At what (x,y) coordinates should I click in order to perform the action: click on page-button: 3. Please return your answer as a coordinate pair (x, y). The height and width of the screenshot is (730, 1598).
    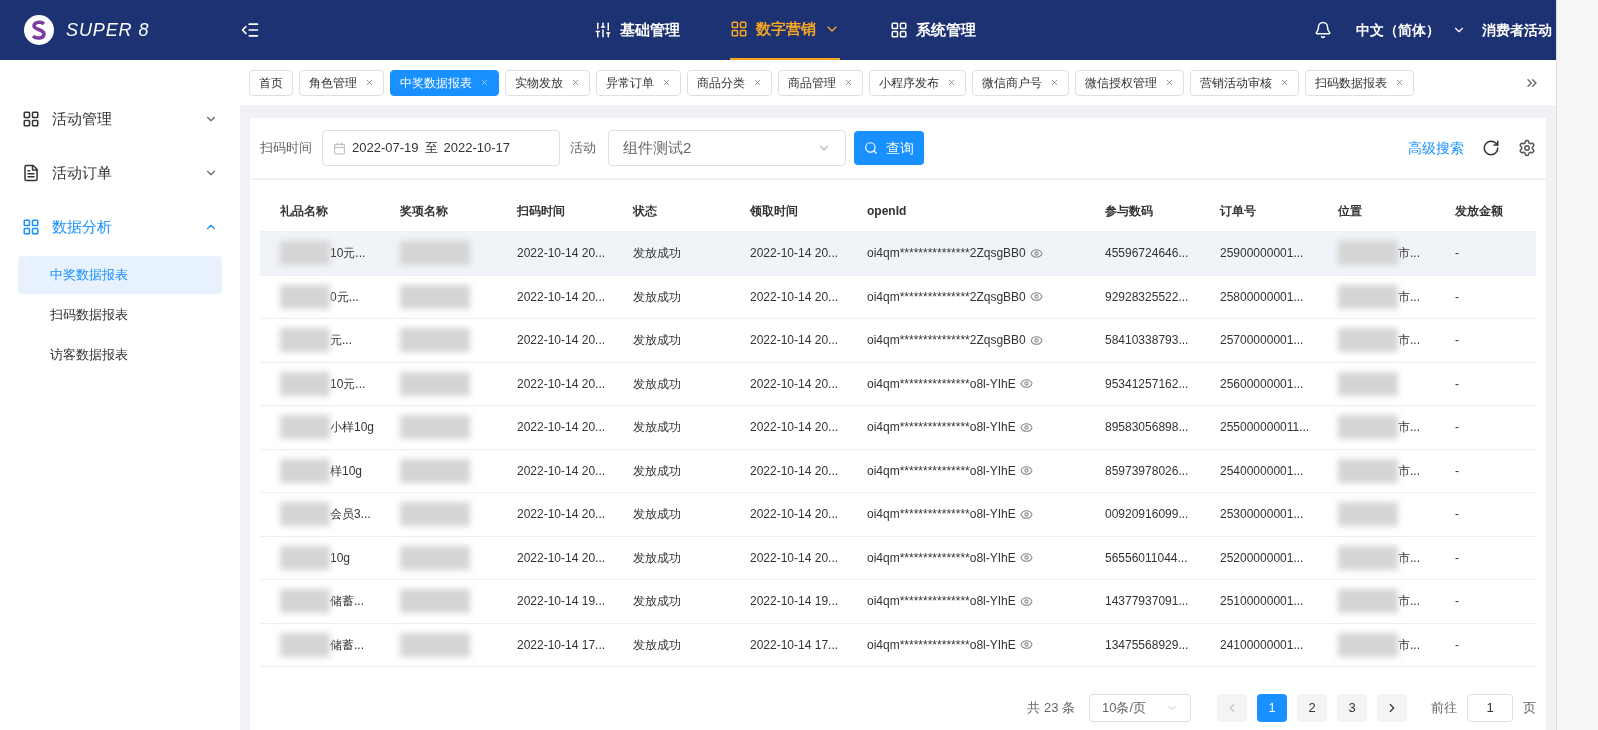
    Looking at the image, I should click on (1352, 708).